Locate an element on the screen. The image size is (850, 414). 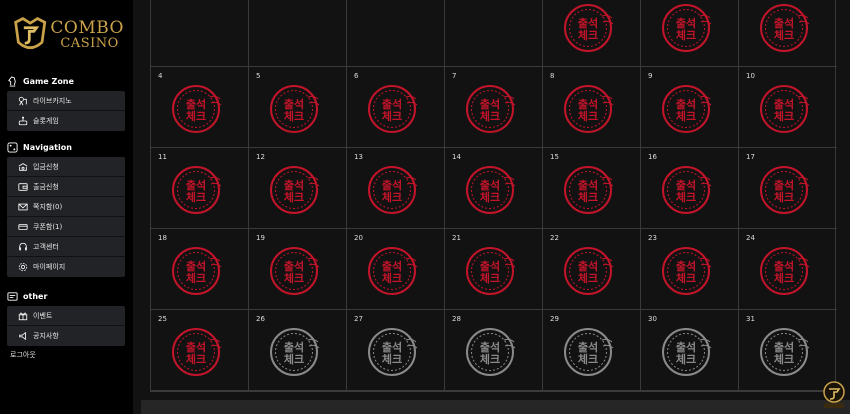
menu-item-withdraw: 출금신청 is located at coordinates (66, 187).